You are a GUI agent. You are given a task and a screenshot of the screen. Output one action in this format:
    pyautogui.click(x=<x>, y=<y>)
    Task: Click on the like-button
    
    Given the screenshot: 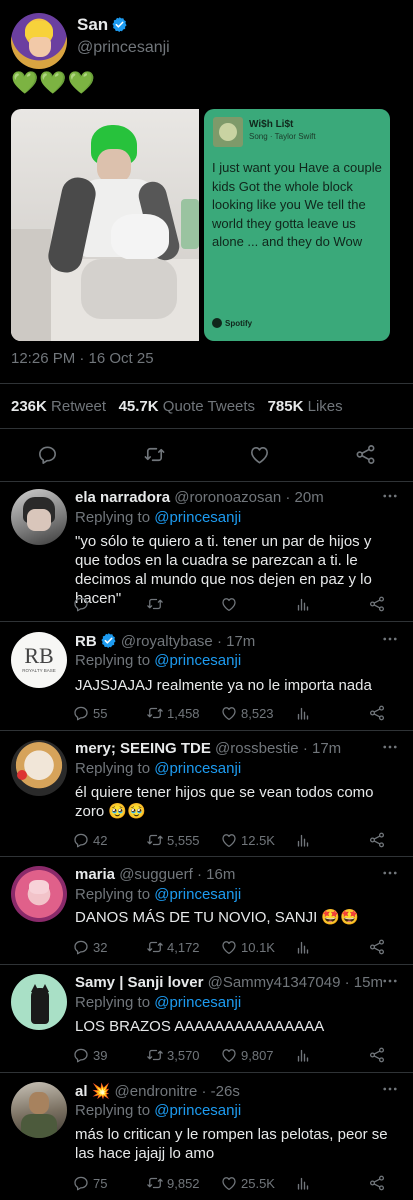 What is the action you would take?
    pyautogui.click(x=230, y=604)
    